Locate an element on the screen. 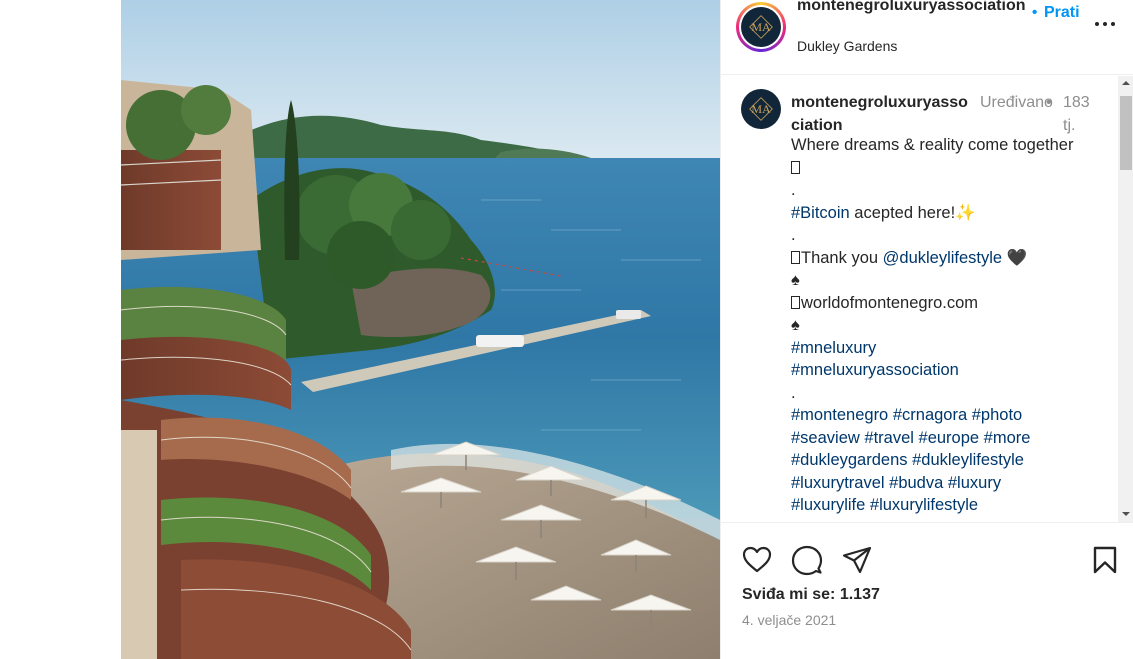  hashtag-link: #luxury is located at coordinates (974, 483).